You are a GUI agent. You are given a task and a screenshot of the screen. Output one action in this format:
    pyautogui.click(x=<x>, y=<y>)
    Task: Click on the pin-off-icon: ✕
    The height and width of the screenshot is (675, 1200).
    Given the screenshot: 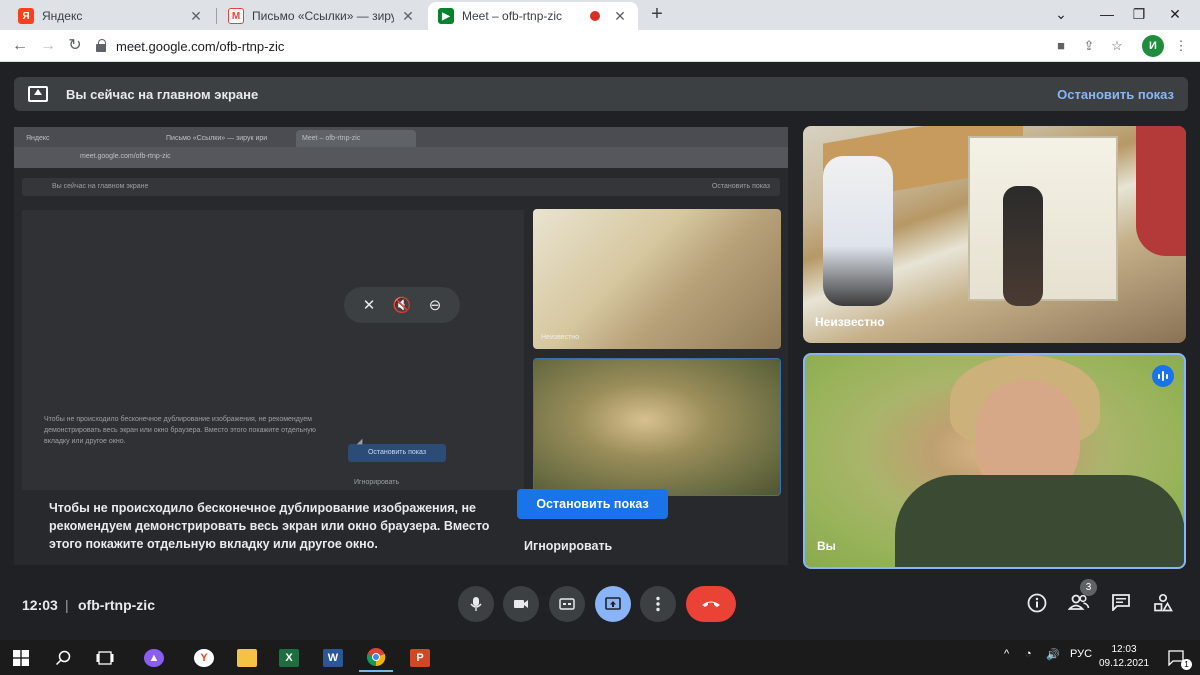 What is the action you would take?
    pyautogui.click(x=369, y=305)
    